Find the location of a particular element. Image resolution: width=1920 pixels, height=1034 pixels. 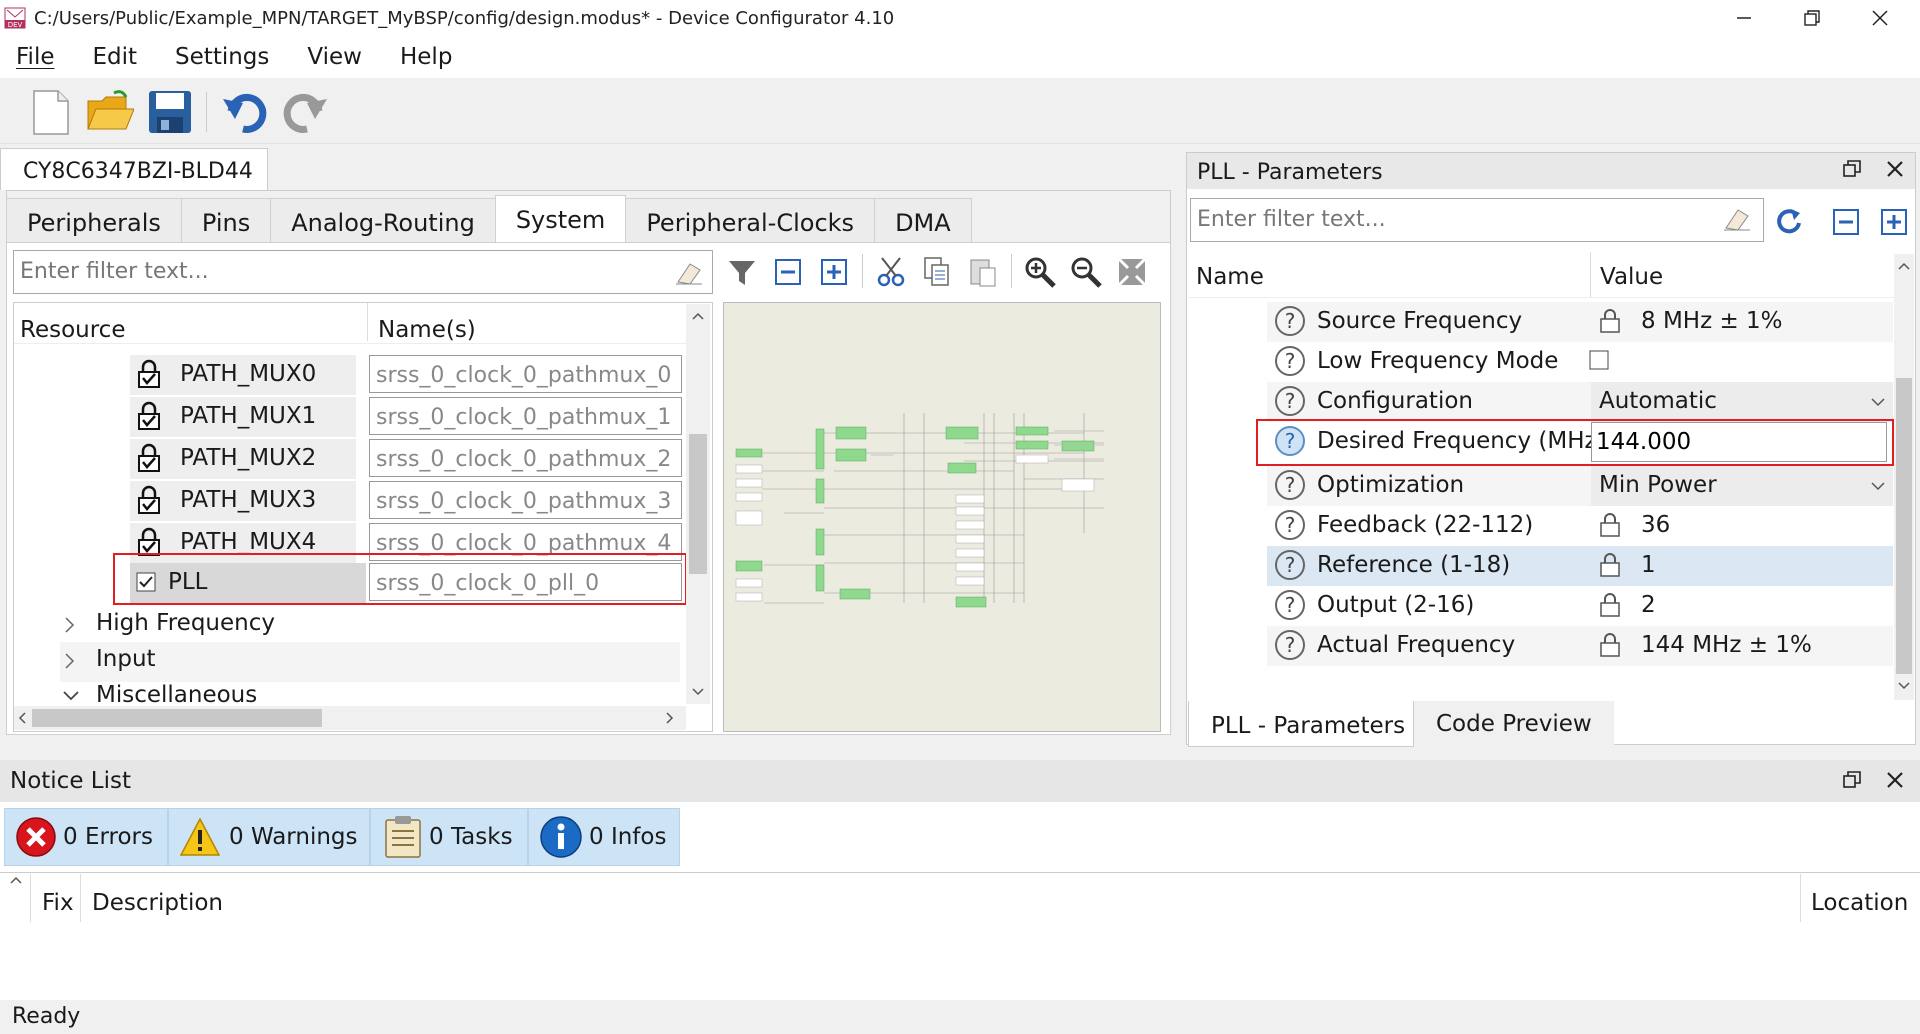

minimize-button is located at coordinates (1744, 18).